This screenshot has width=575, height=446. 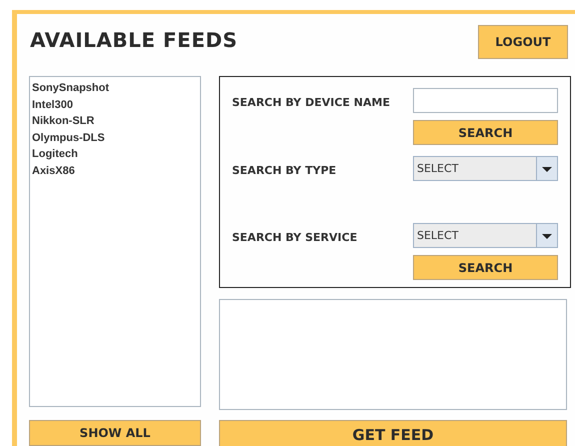 I want to click on device-name-field, so click(x=485, y=100).